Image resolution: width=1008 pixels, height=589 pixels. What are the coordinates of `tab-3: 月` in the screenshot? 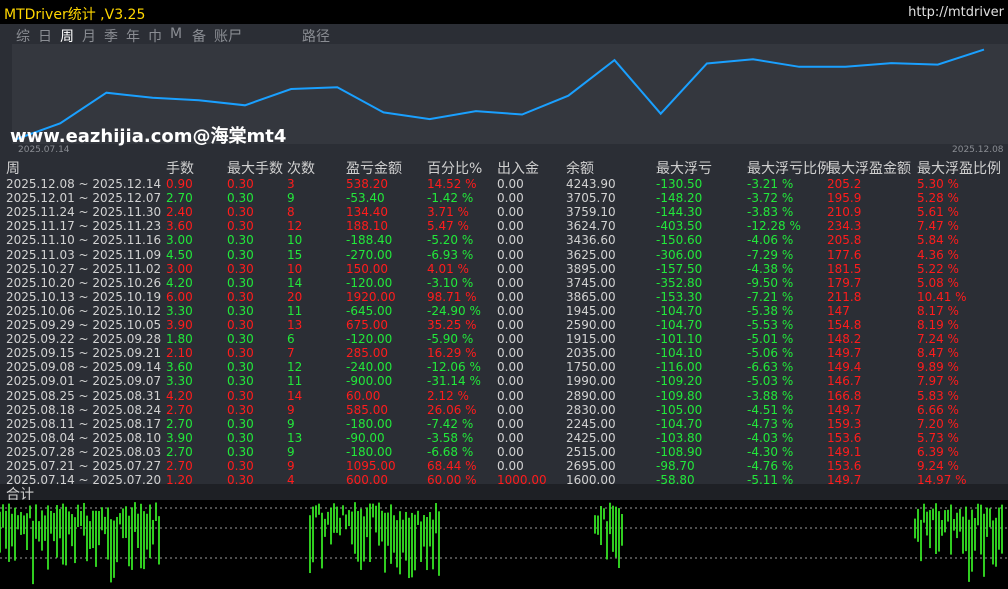 It's located at (89, 36).